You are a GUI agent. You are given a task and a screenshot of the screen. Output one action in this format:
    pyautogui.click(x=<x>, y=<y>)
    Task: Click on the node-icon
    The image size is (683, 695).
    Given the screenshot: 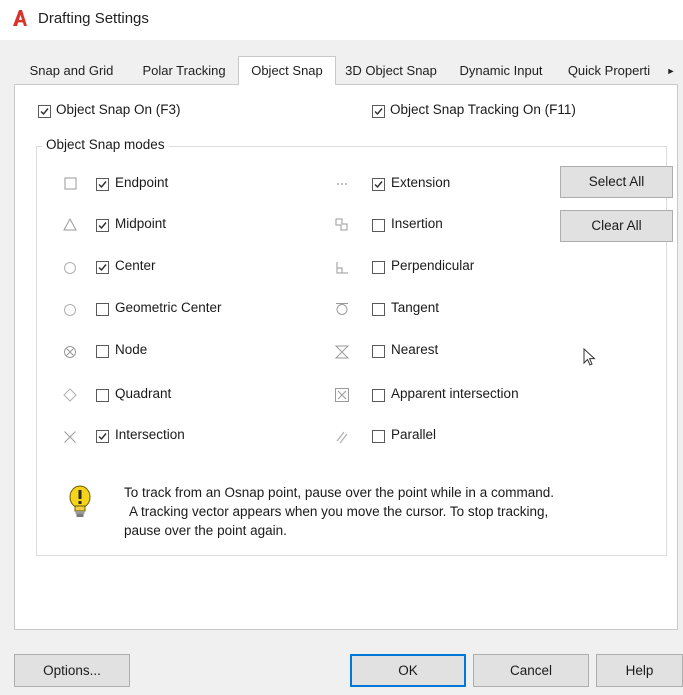 What is the action you would take?
    pyautogui.click(x=70, y=352)
    